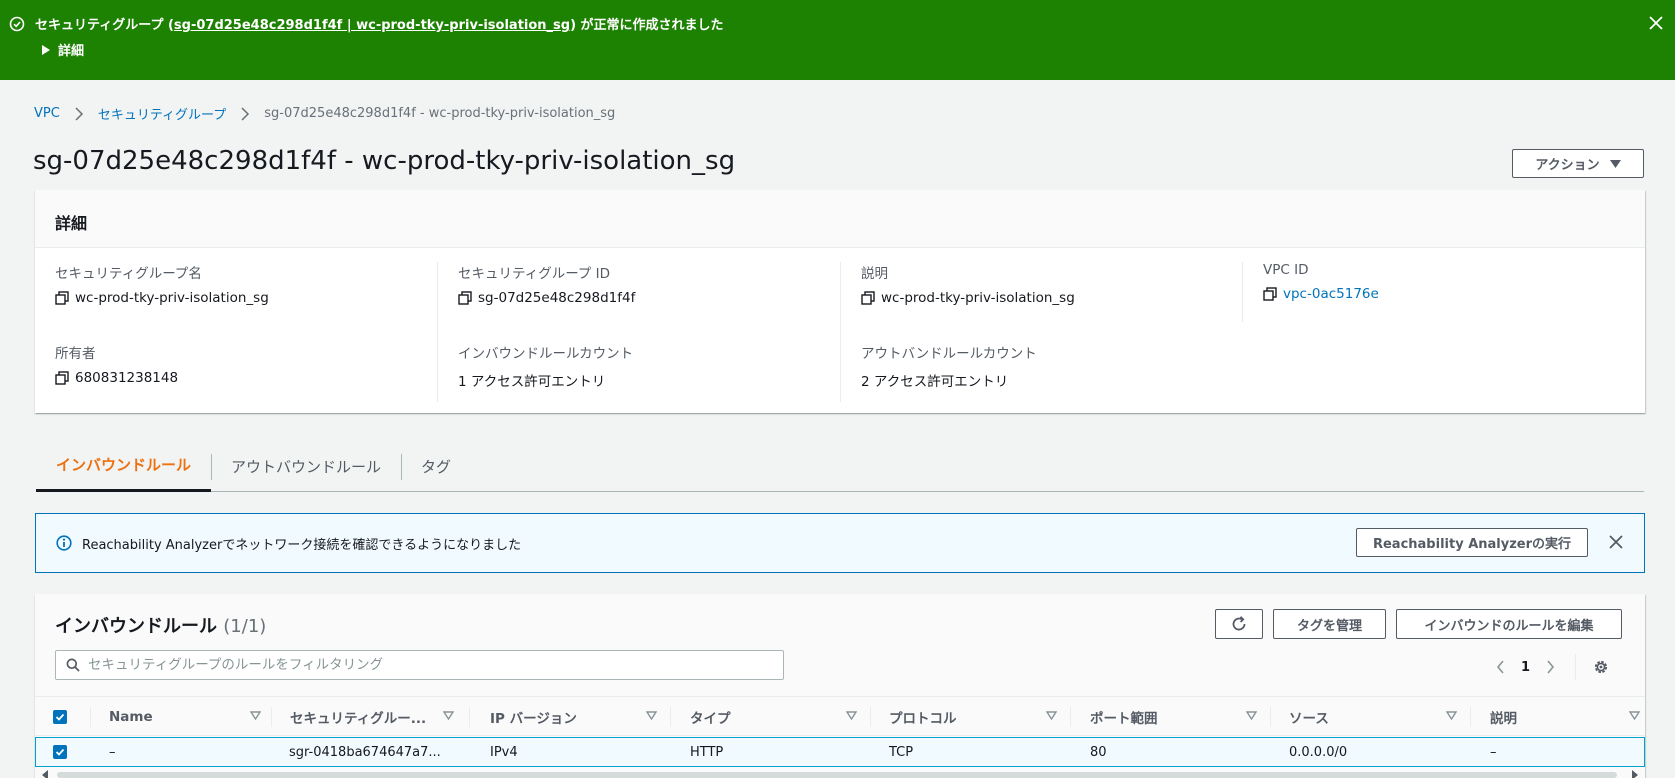 Image resolution: width=1675 pixels, height=778 pixels. What do you see at coordinates (546, 284) in the screenshot?
I see `field-sg-id: セキュリティグループ ID sg-07d25e48c298d1f4f` at bounding box center [546, 284].